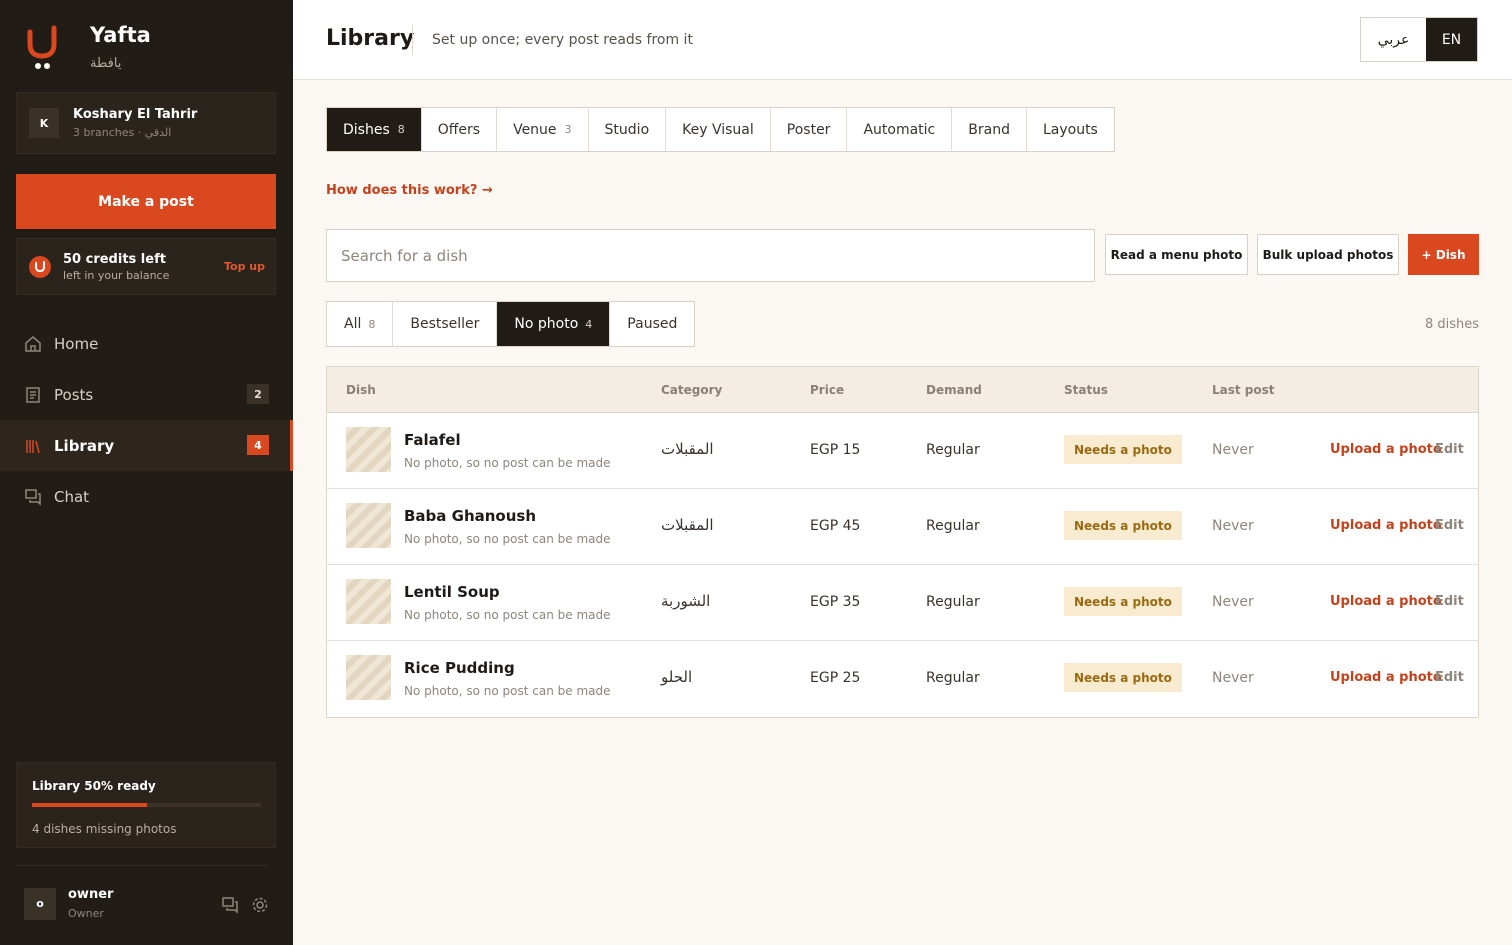 The image size is (1512, 945). What do you see at coordinates (33, 344) in the screenshot?
I see `home-icon` at bounding box center [33, 344].